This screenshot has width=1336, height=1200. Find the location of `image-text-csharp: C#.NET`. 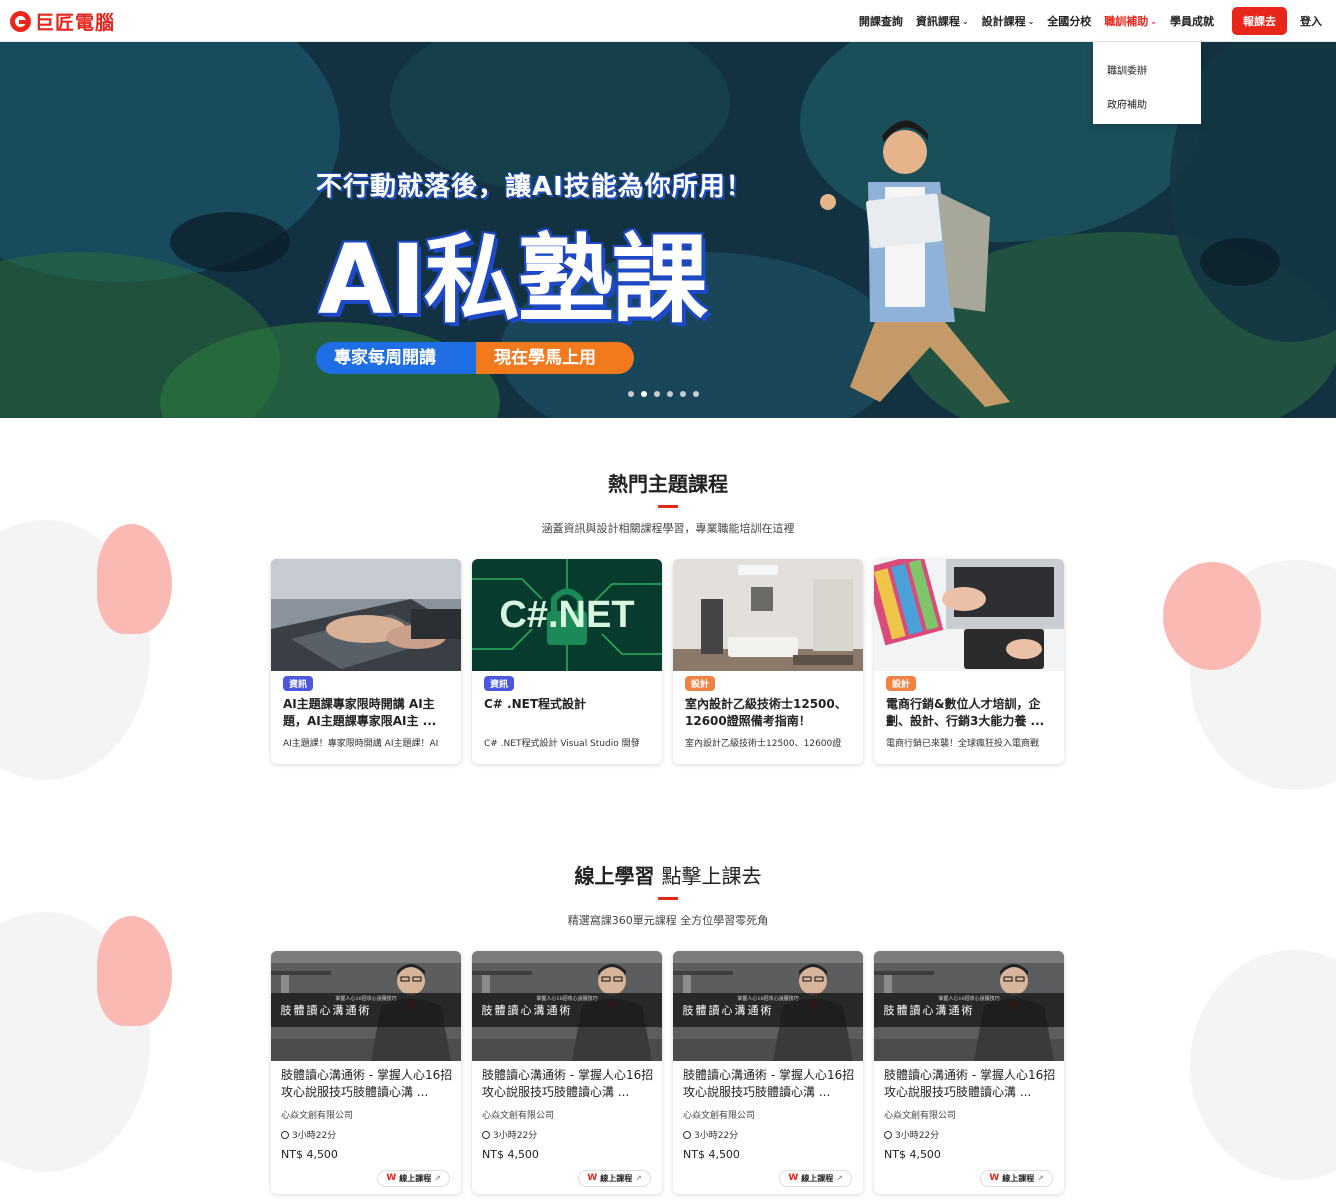

image-text-csharp: C#.NET is located at coordinates (566, 615).